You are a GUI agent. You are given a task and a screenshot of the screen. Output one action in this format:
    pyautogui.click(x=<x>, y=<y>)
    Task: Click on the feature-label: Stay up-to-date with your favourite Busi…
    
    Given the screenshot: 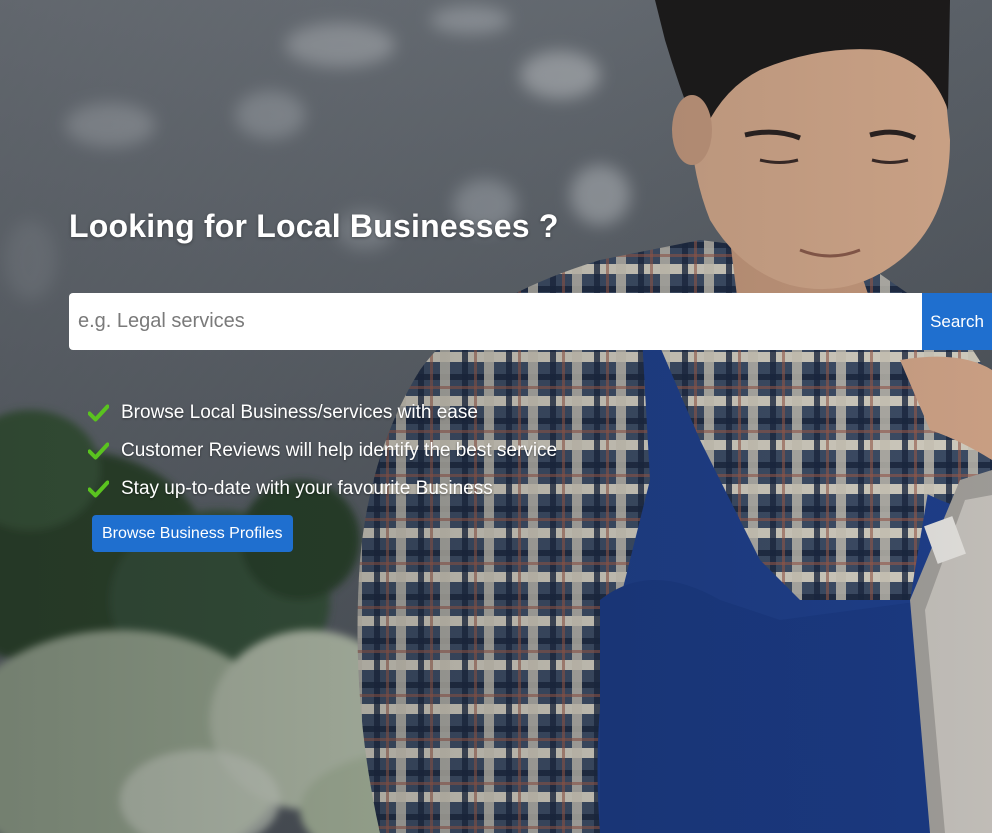 What is the action you would take?
    pyautogui.click(x=307, y=488)
    